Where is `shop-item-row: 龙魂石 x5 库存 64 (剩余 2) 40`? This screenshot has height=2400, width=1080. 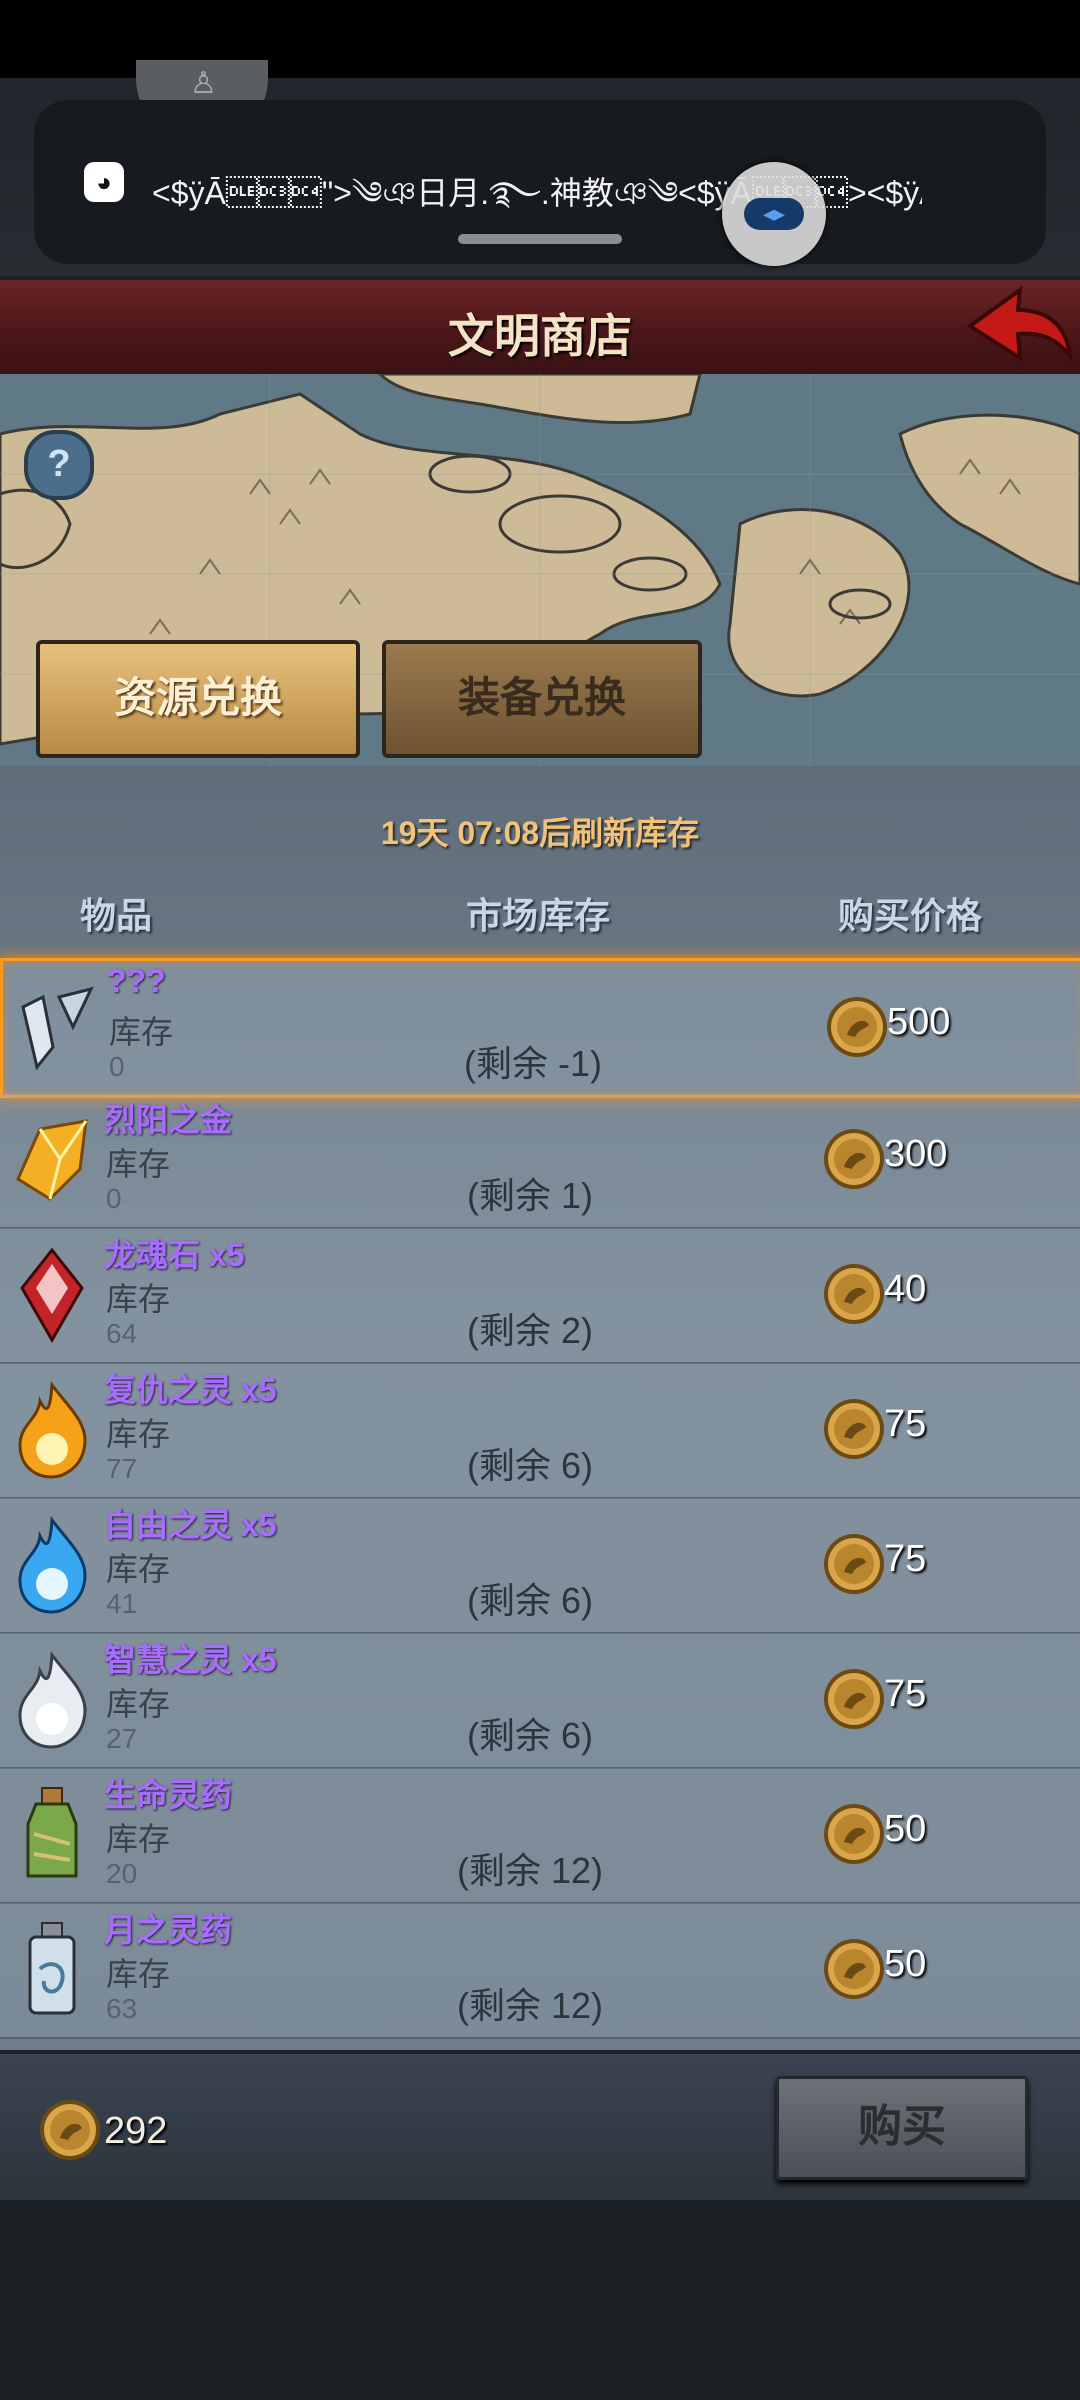 shop-item-row: 龙魂石 x5 库存 64 (剩余 2) 40 is located at coordinates (540, 1296).